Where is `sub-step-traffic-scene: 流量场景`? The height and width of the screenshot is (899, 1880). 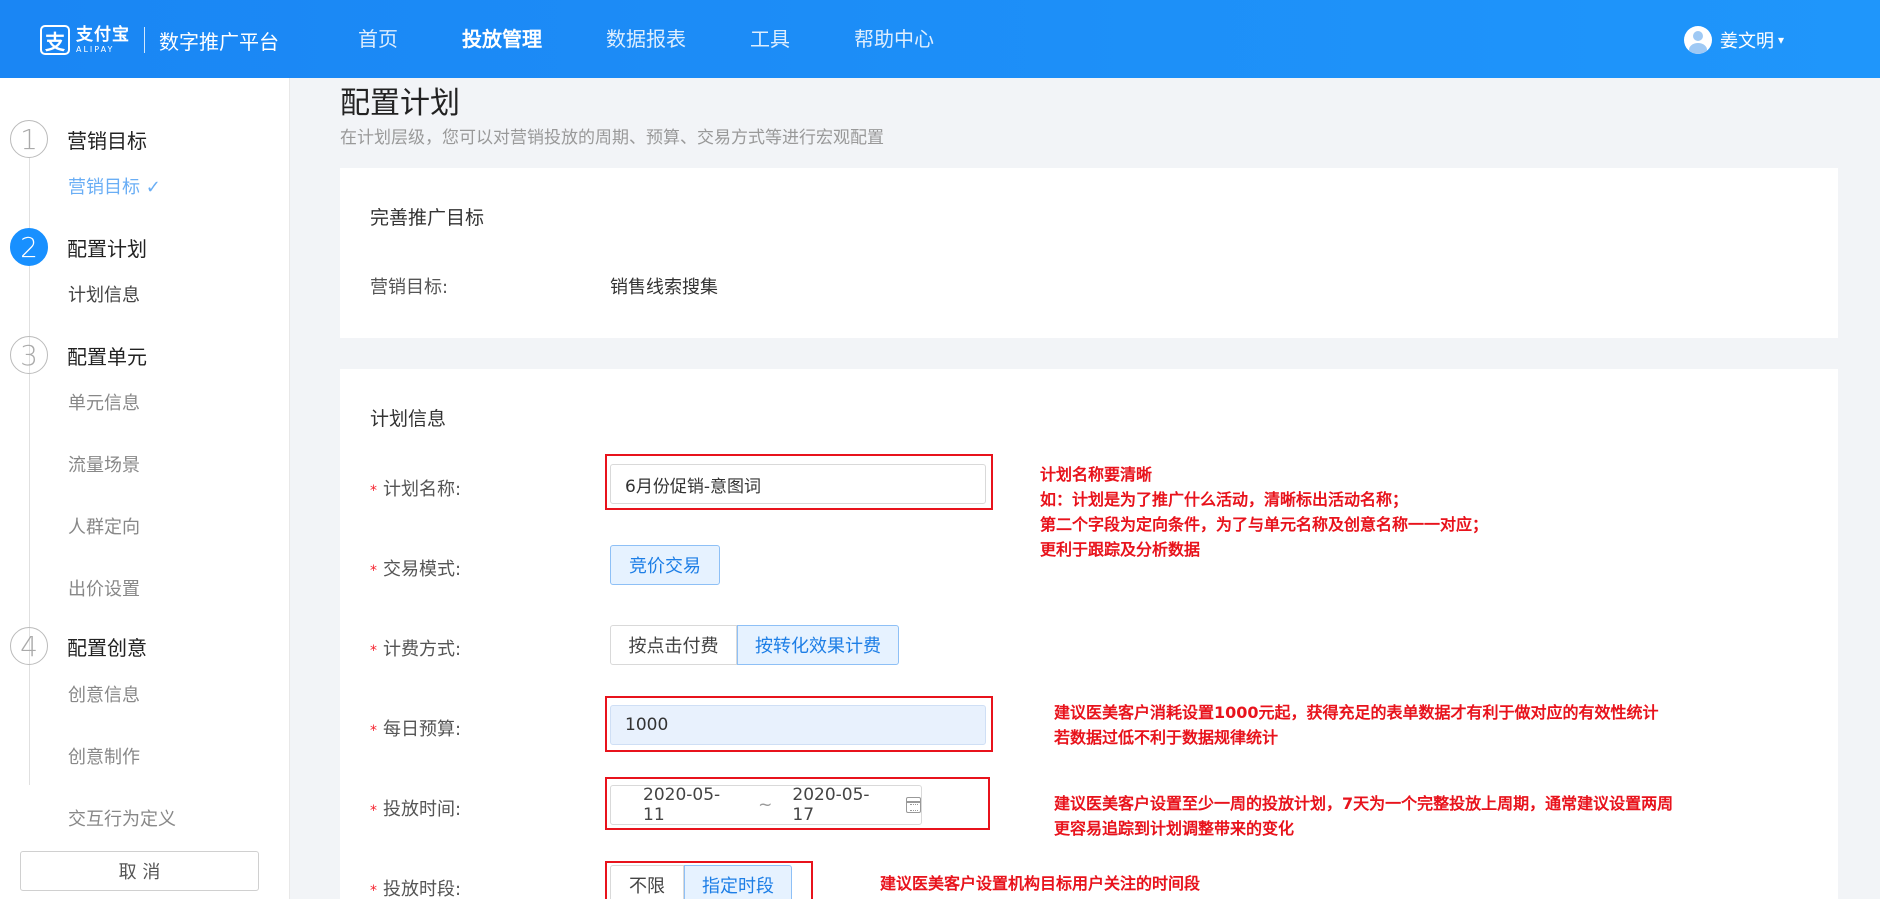
sub-step-traffic-scene: 流量场景 is located at coordinates (104, 464).